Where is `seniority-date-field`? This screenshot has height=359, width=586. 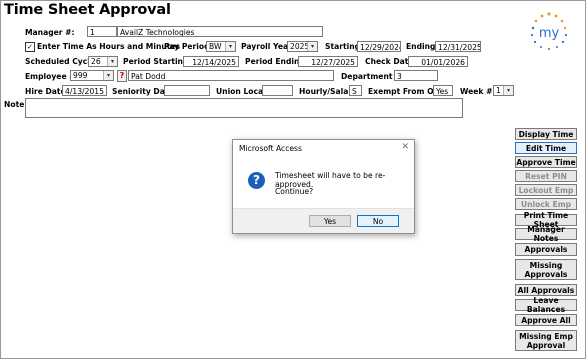
seniority-date-field is located at coordinates (187, 90).